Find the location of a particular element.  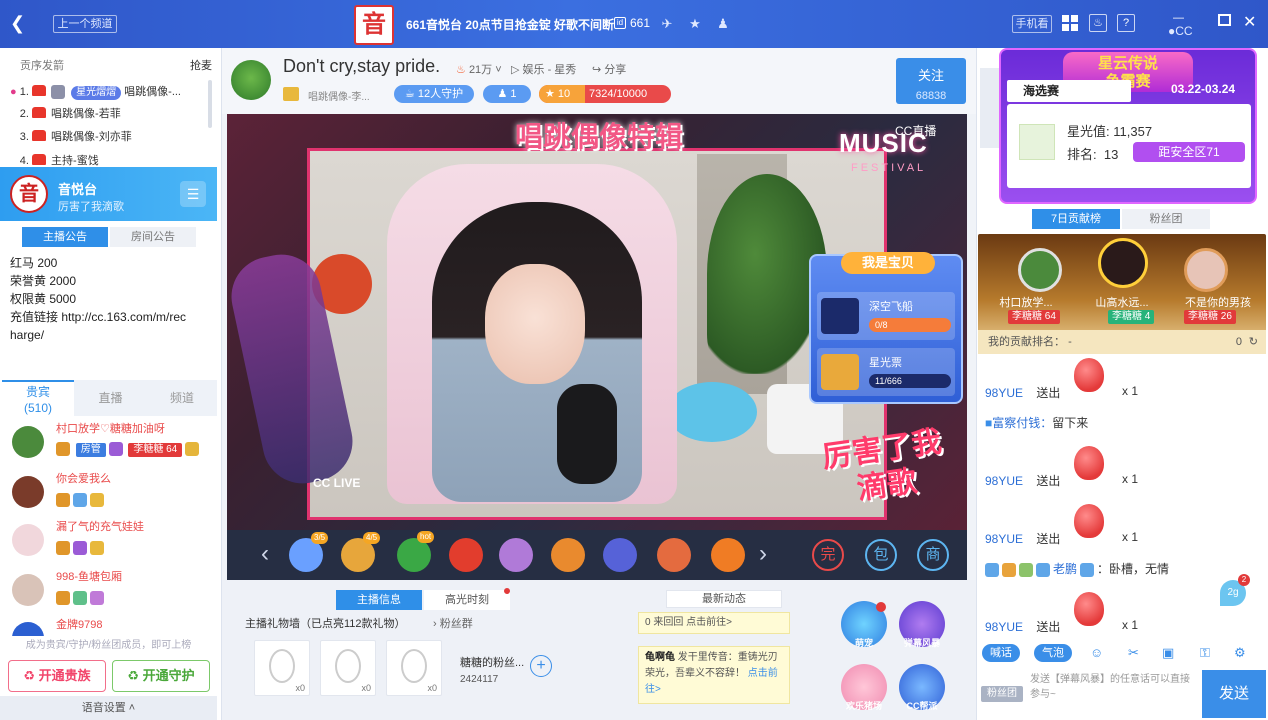

anchor-level-icon is located at coordinates (291, 94).